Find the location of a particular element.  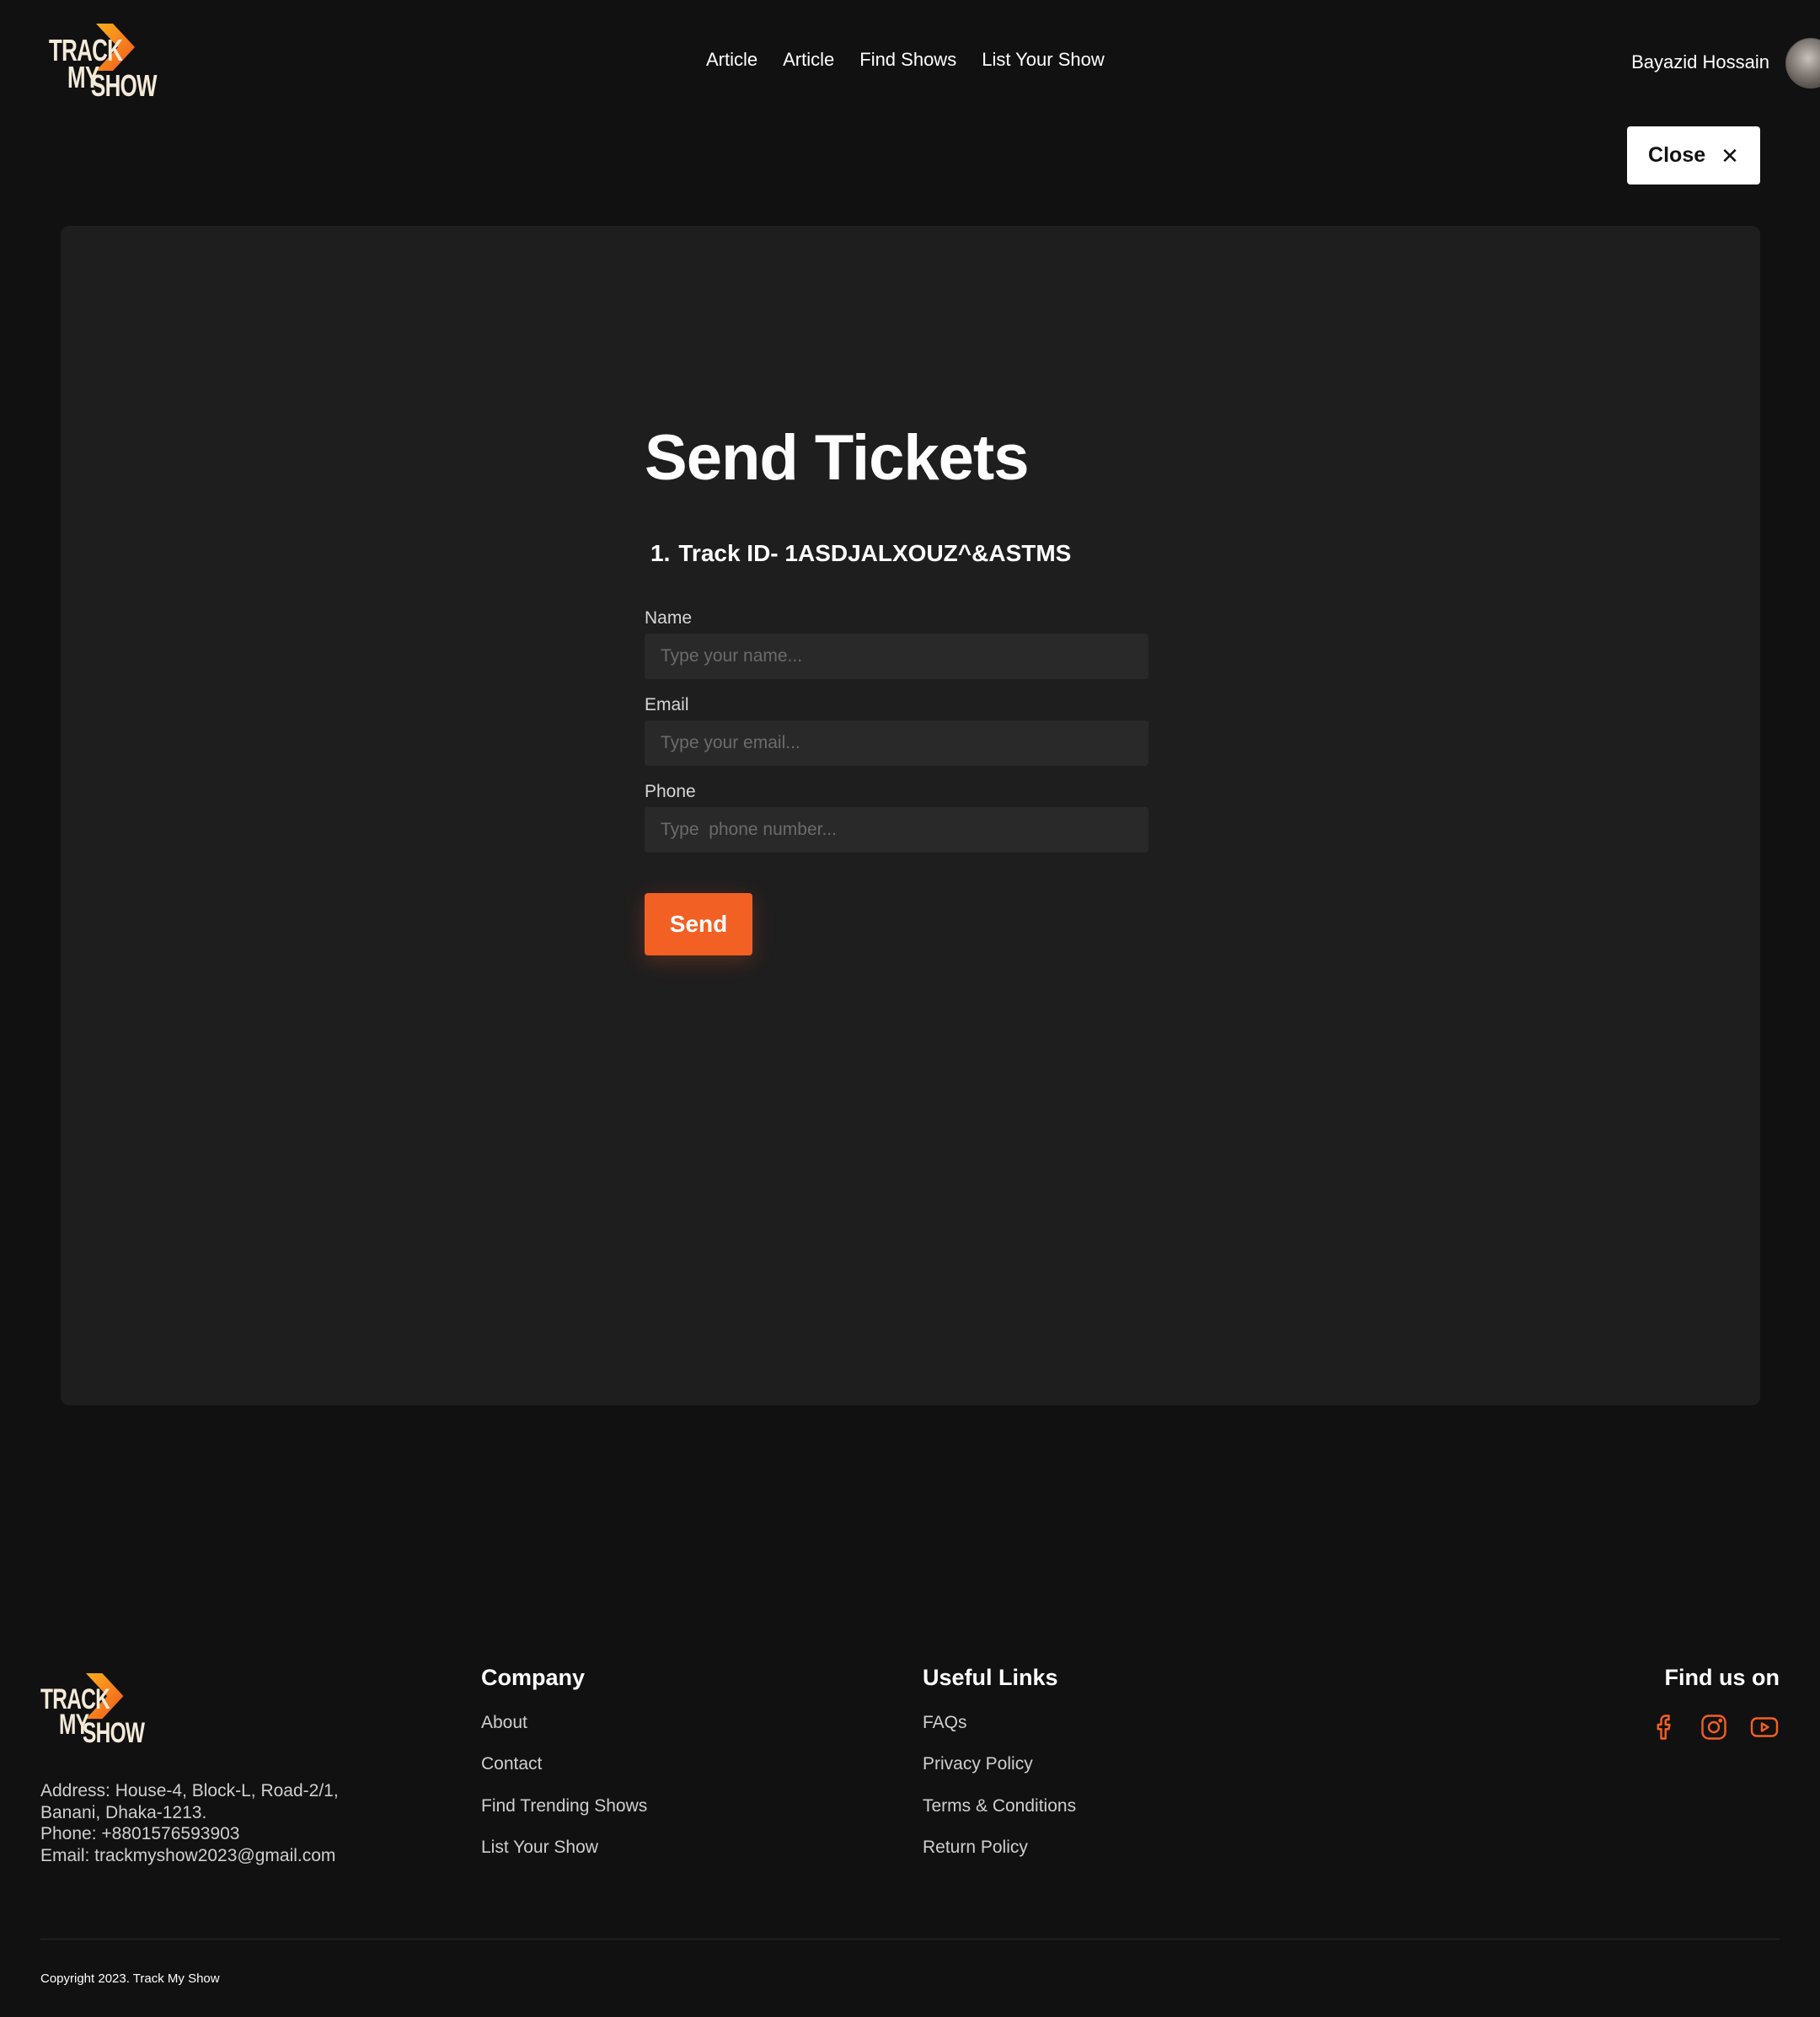

user-name: Bayazid Hossain is located at coordinates (1685, 62).